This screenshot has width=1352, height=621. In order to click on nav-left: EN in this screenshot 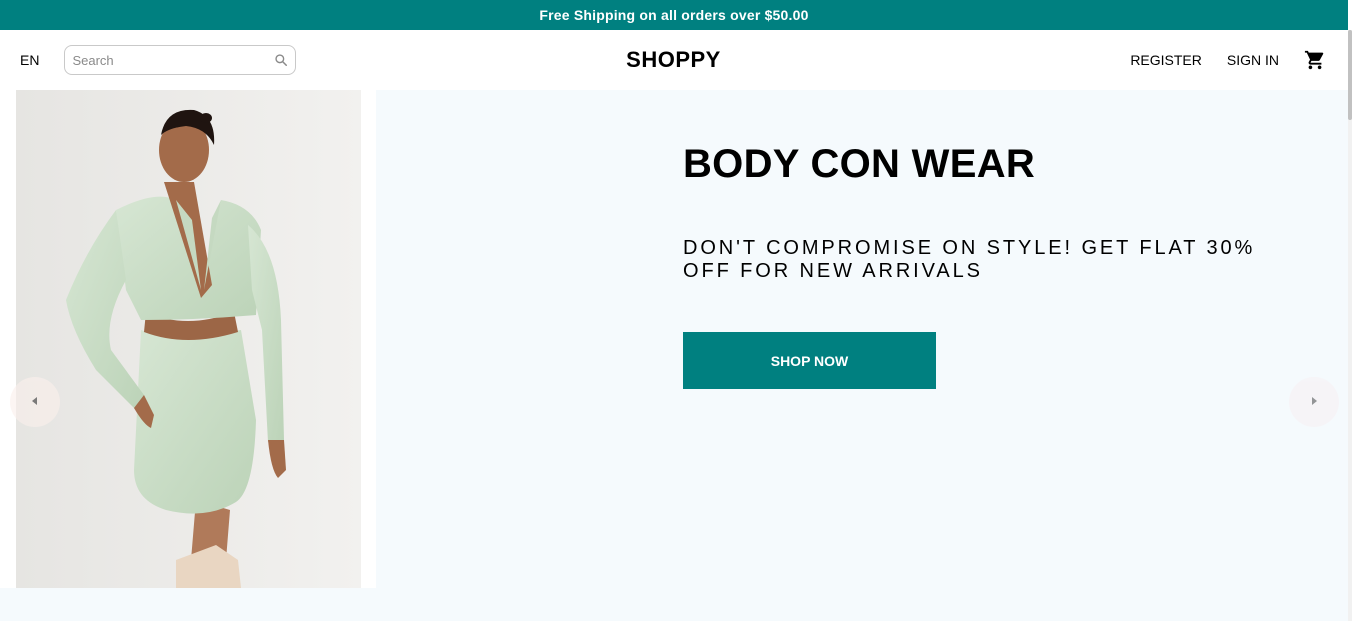, I will do `click(228, 60)`.